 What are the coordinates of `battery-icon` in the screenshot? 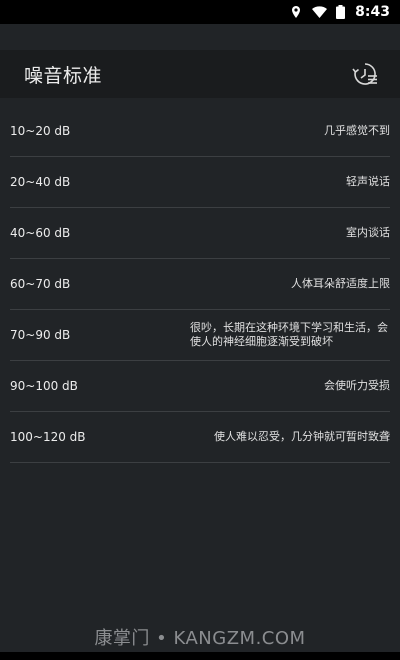 It's located at (341, 12).